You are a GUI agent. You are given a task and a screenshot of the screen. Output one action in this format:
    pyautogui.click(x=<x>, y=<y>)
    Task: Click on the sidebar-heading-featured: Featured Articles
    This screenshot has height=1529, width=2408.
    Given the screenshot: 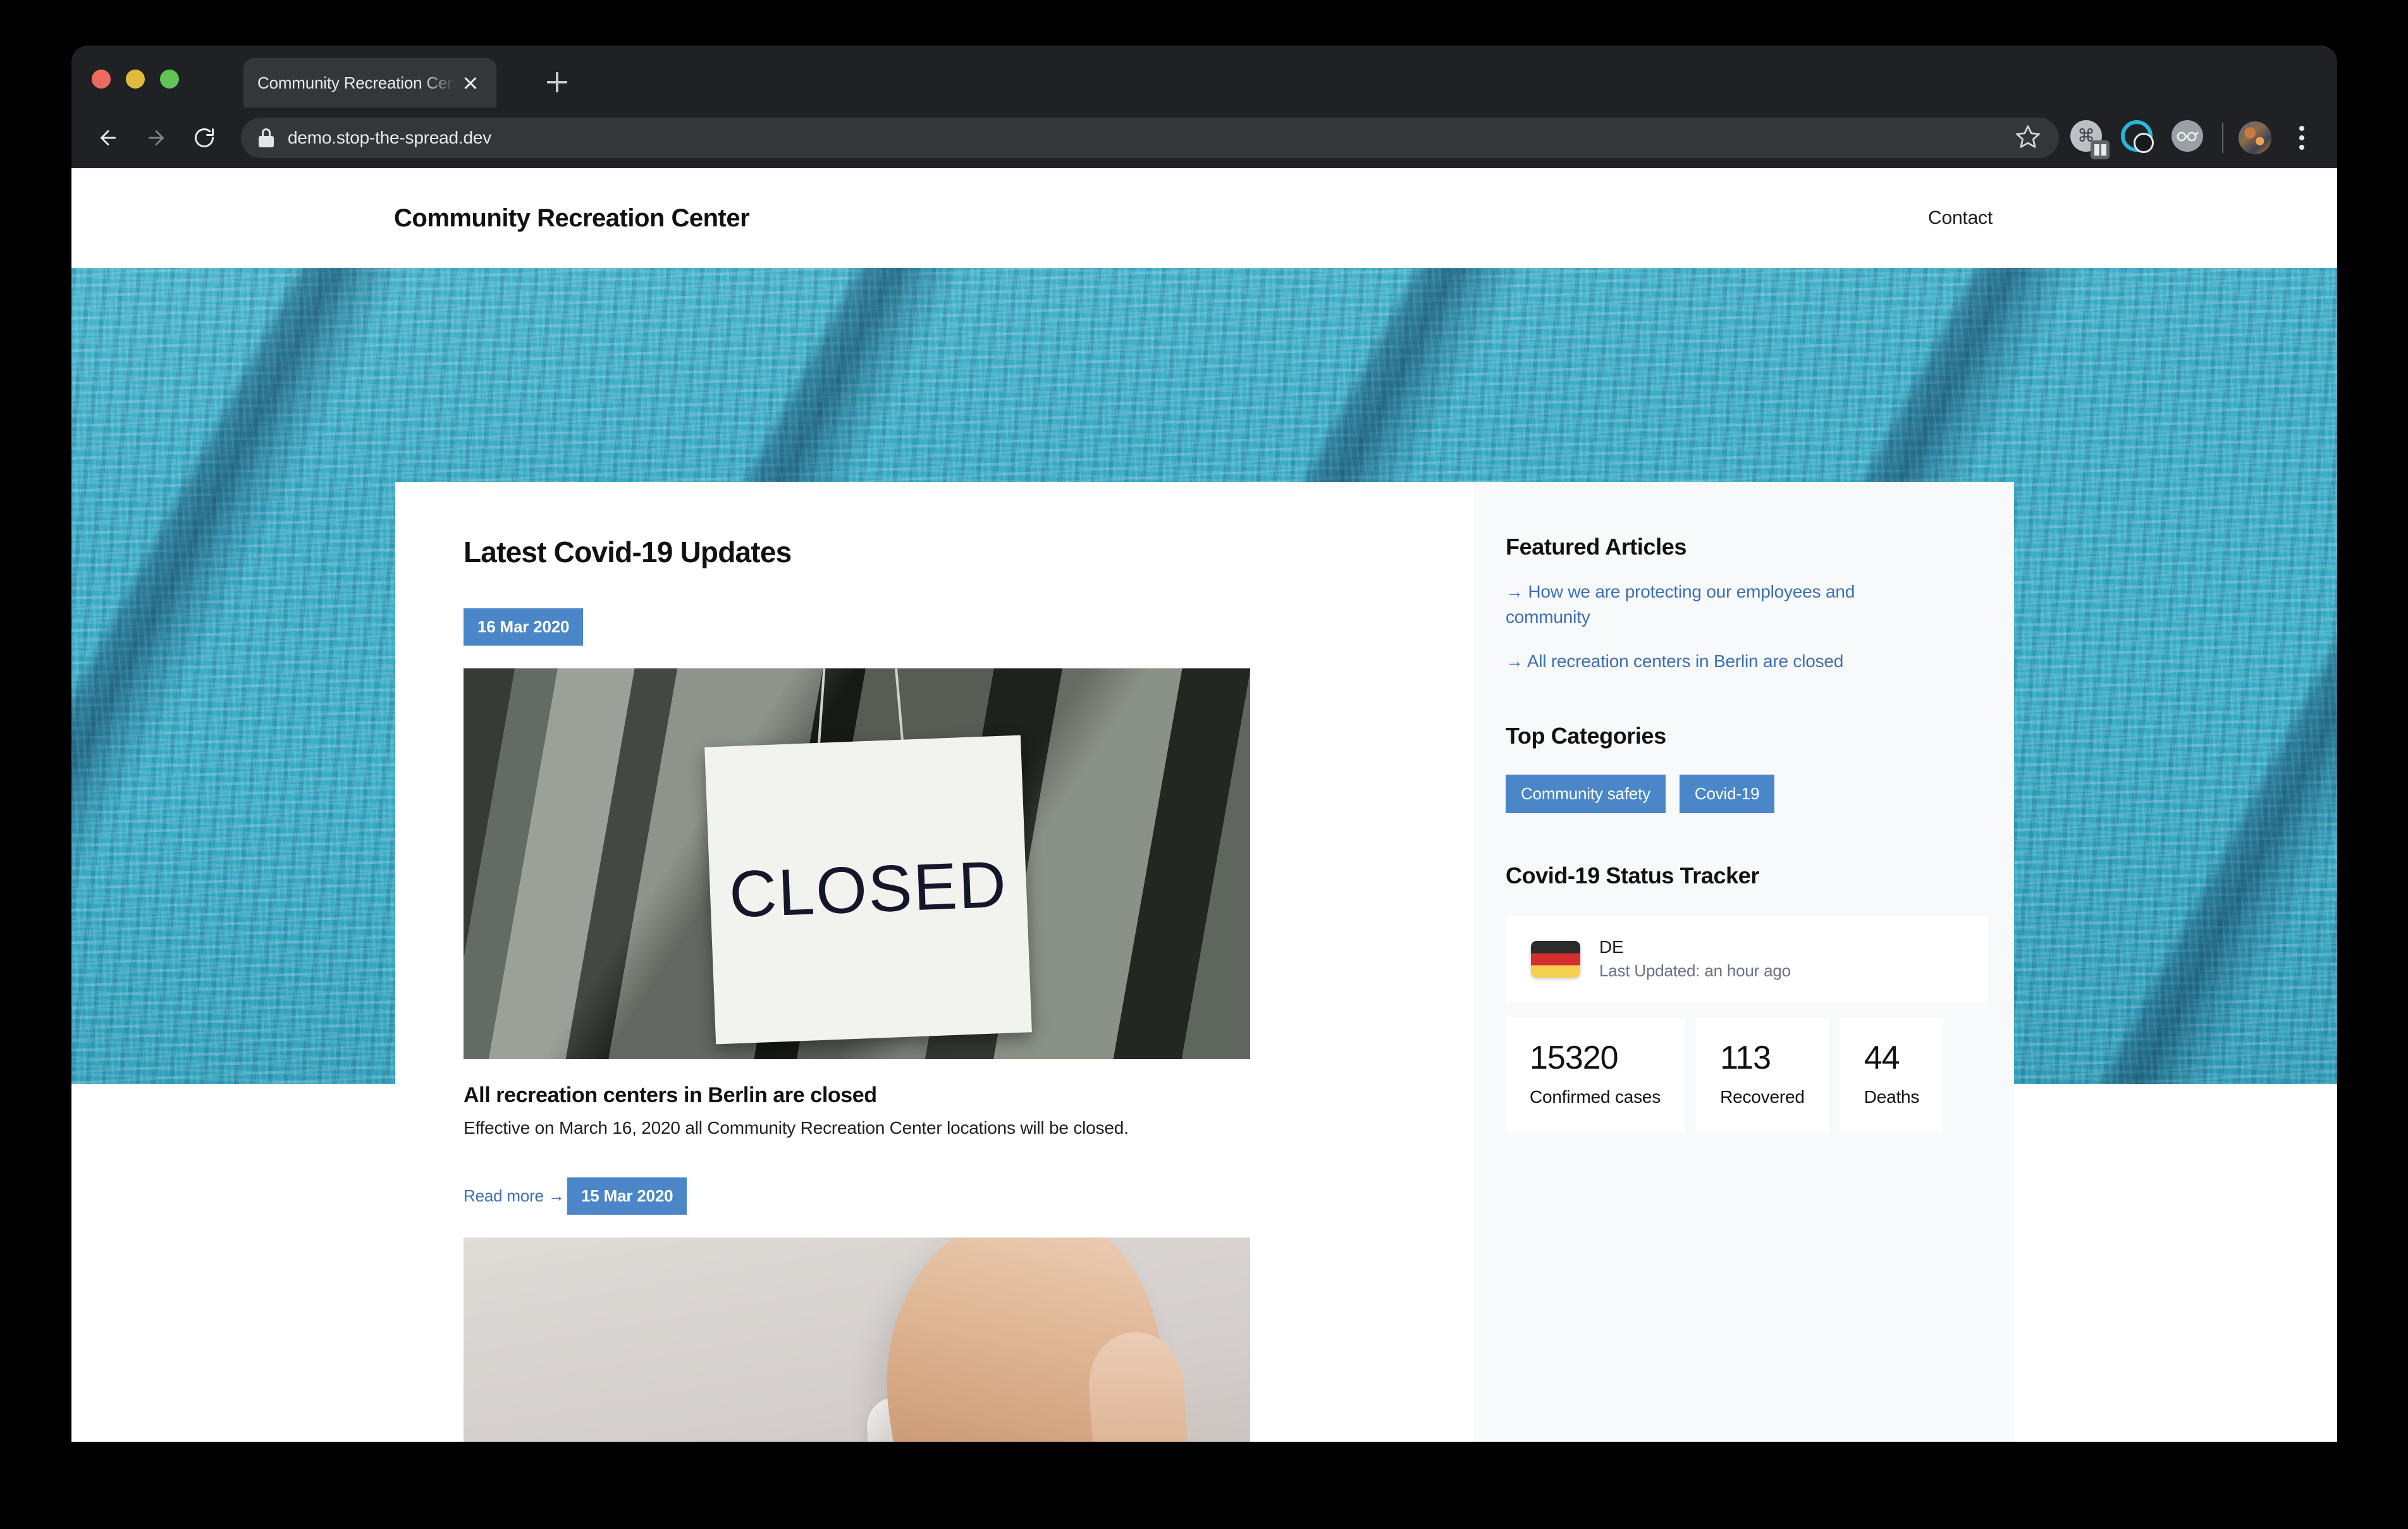 What is the action you would take?
    pyautogui.click(x=1596, y=547)
    